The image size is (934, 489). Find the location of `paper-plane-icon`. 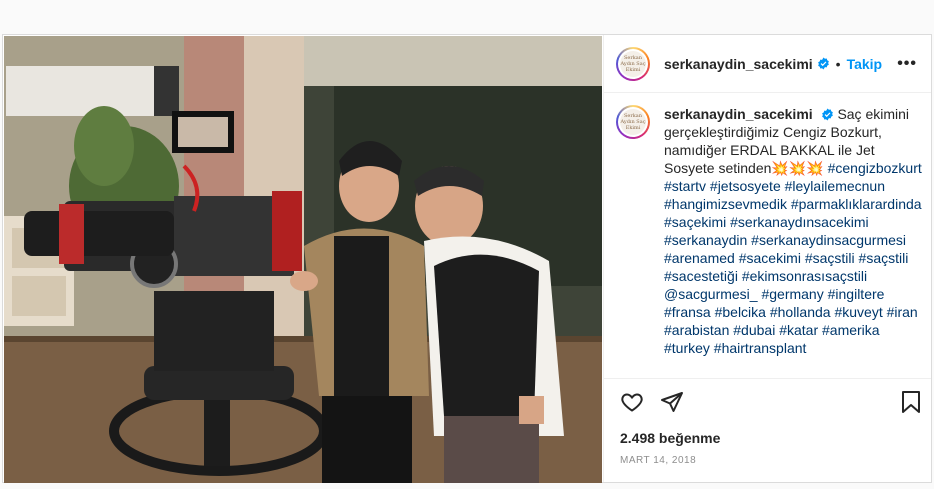

paper-plane-icon is located at coordinates (672, 402).